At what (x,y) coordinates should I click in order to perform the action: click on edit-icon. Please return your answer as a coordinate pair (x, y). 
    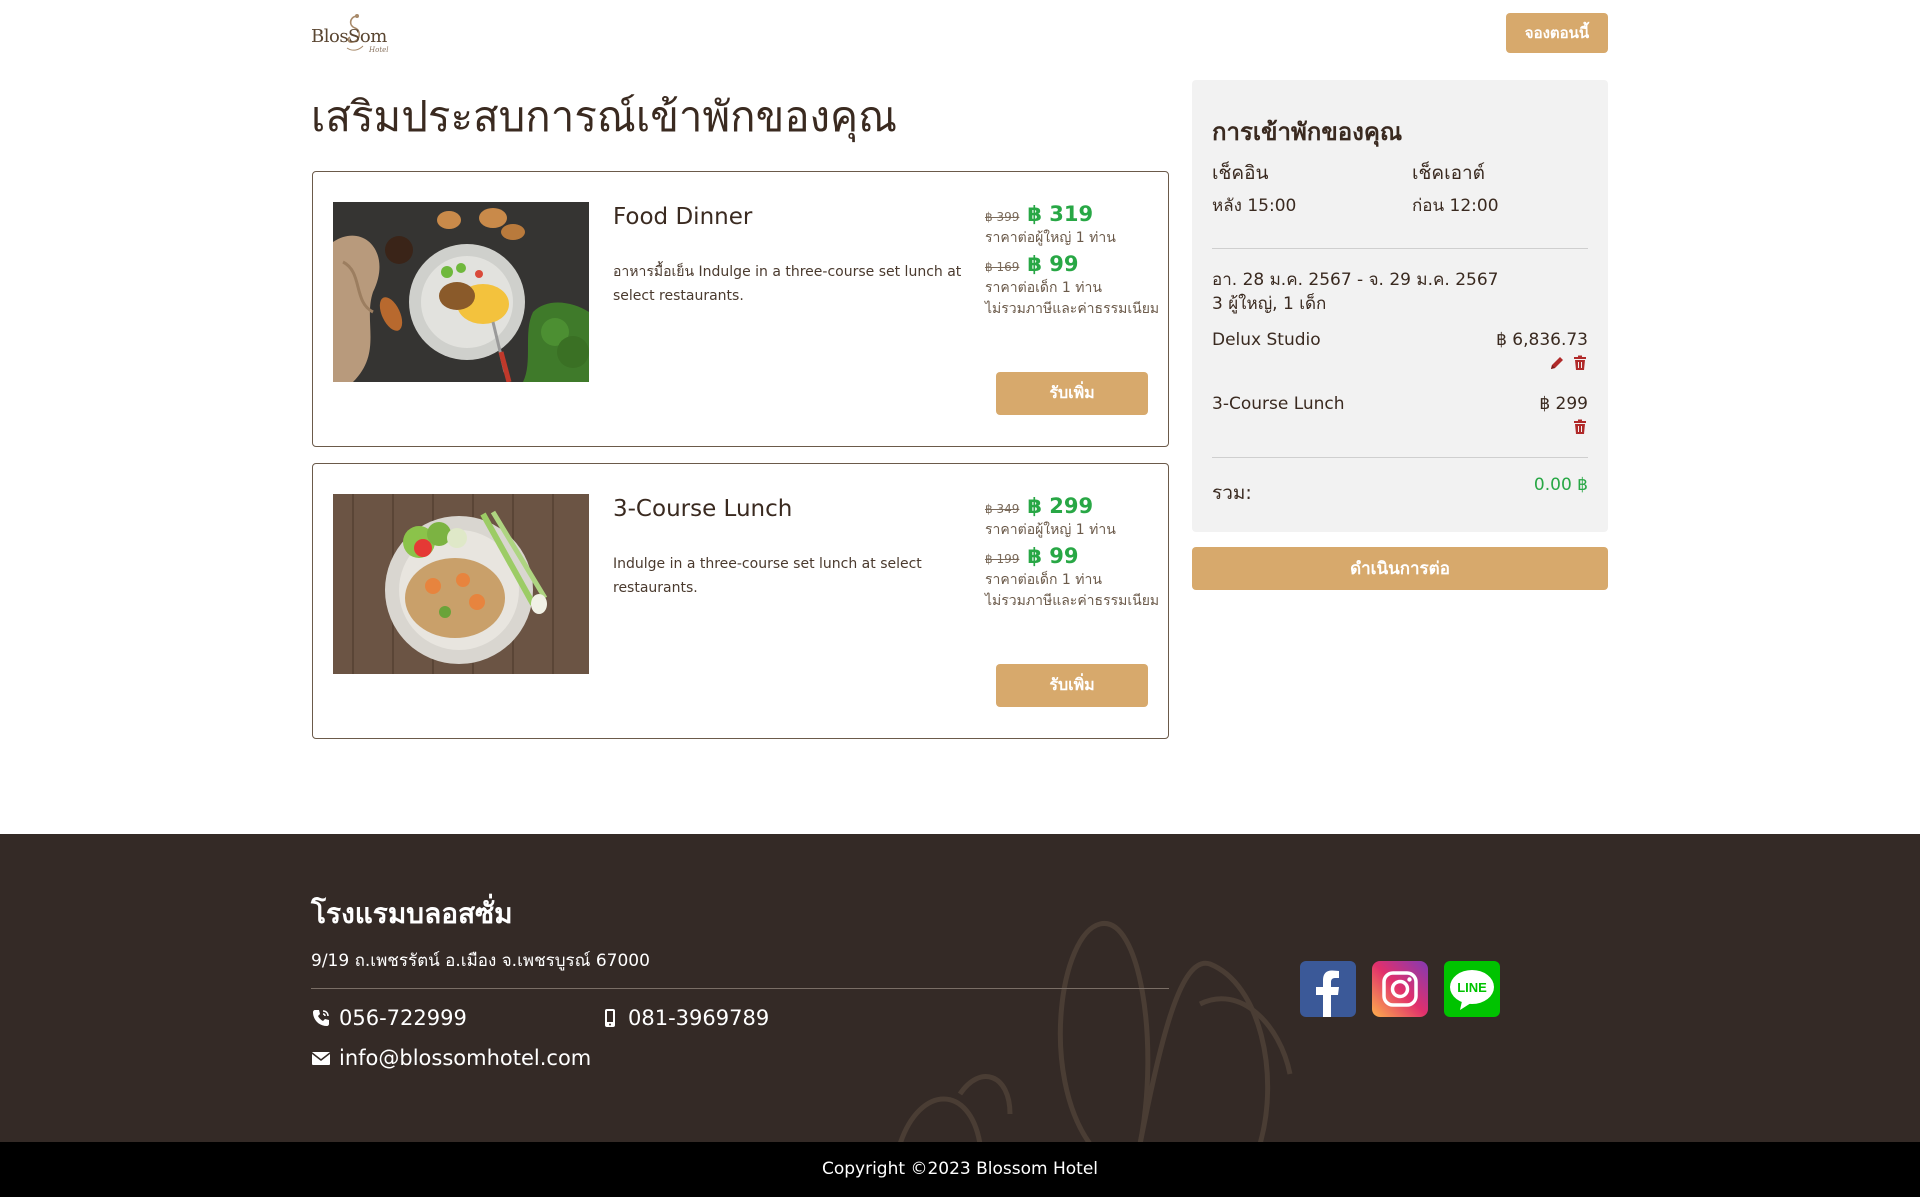
    Looking at the image, I should click on (1557, 363).